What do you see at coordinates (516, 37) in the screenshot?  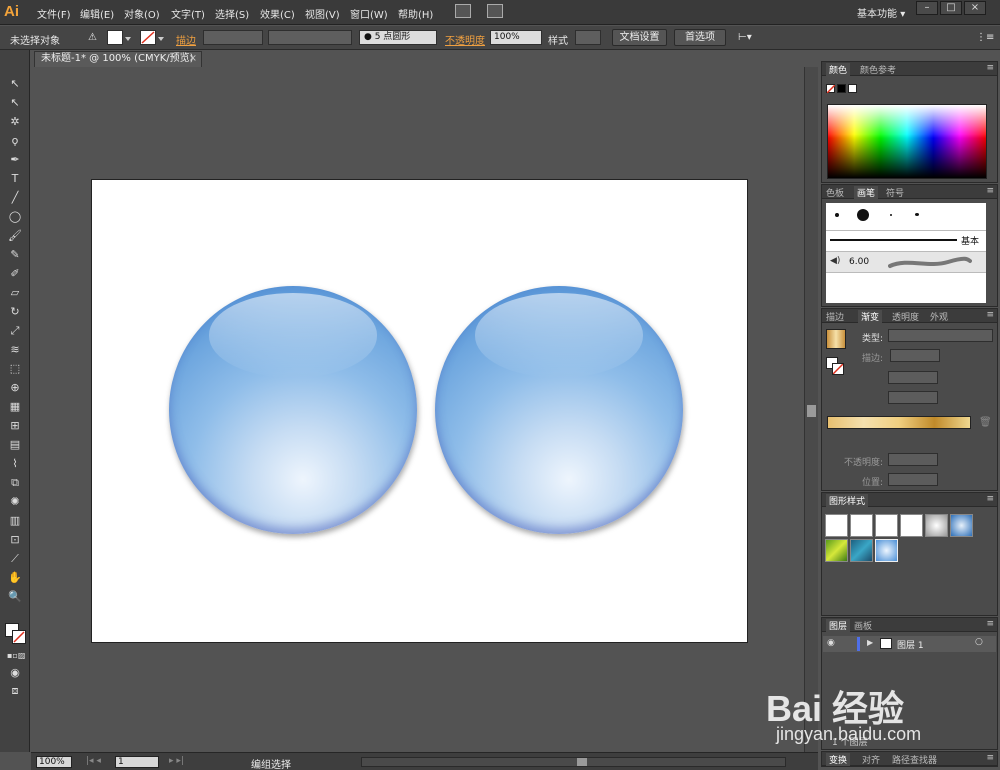 I see `opacity-field: 100%` at bounding box center [516, 37].